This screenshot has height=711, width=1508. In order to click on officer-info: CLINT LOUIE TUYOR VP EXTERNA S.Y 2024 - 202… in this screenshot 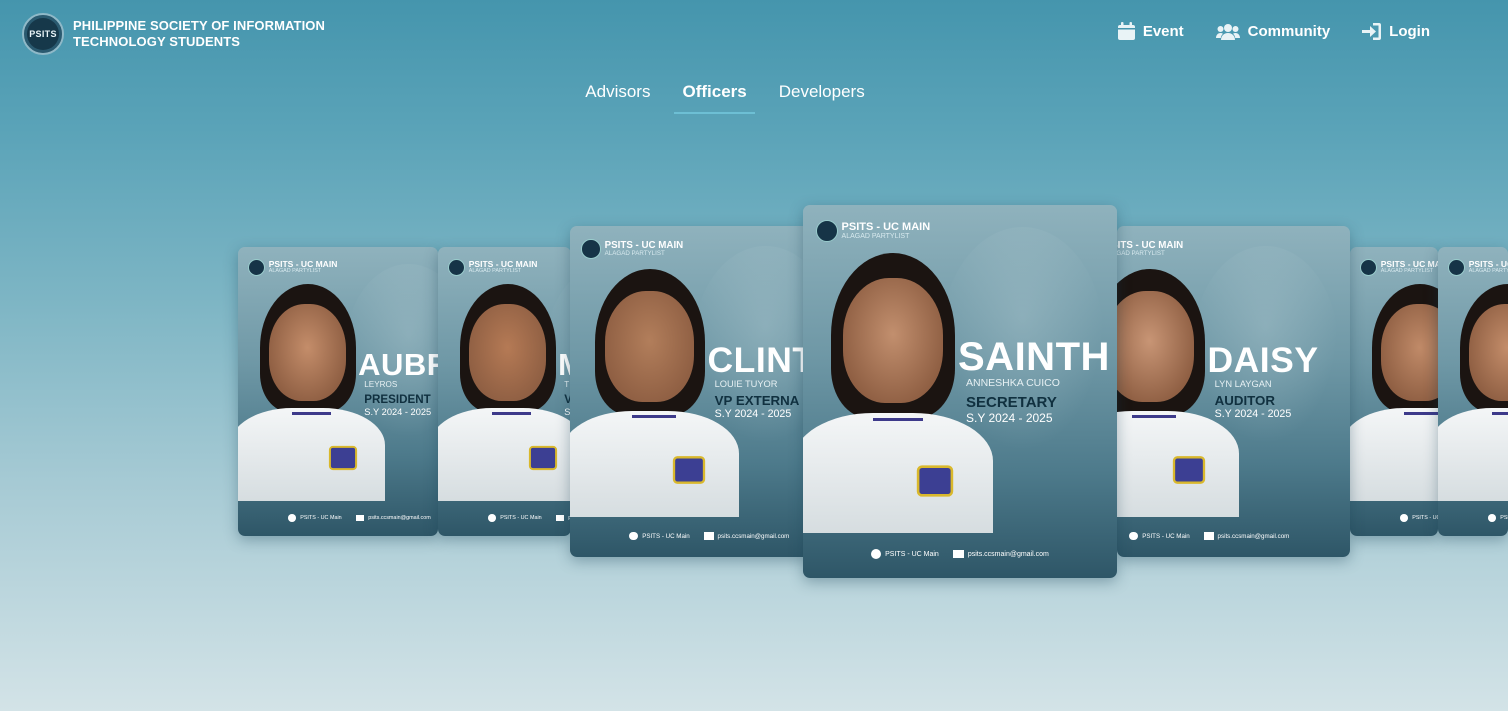, I will do `click(759, 382)`.